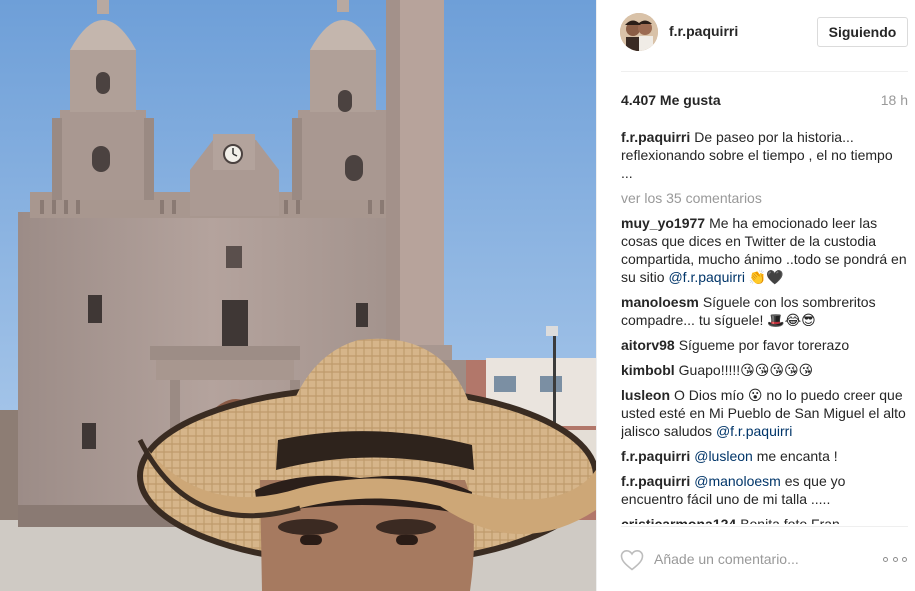 Image resolution: width=915 pixels, height=591 pixels. Describe the element at coordinates (648, 345) in the screenshot. I see `comment-username: aitorv98` at that location.